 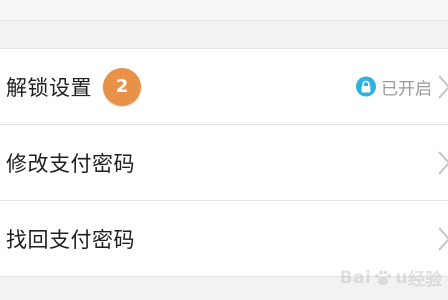 I want to click on status-text: 已开启, so click(x=406, y=89).